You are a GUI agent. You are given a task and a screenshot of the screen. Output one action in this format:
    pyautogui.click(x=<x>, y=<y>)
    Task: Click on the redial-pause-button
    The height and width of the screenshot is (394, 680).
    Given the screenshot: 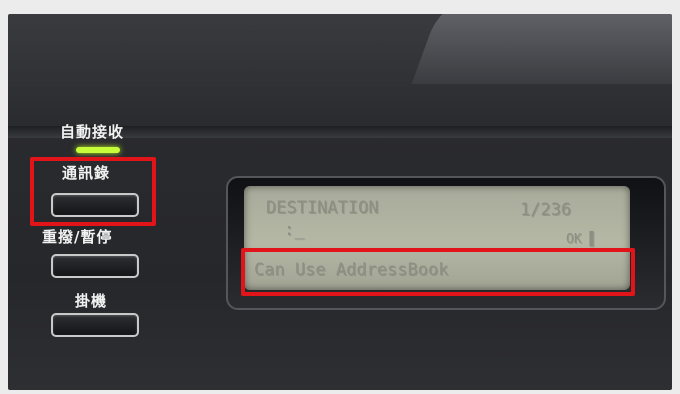 What is the action you would take?
    pyautogui.click(x=95, y=266)
    